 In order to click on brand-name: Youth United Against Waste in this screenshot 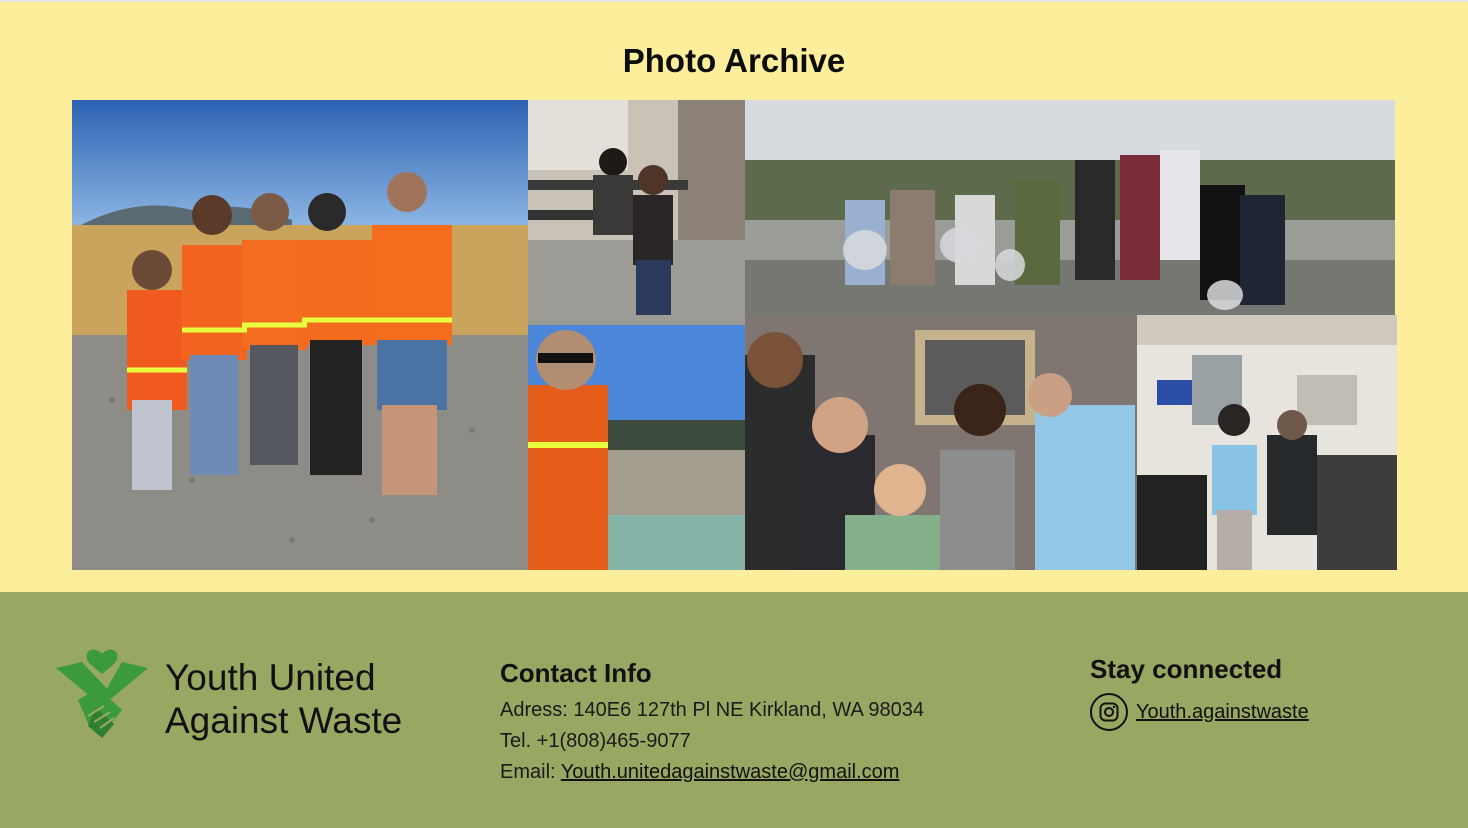, I will do `click(283, 699)`.